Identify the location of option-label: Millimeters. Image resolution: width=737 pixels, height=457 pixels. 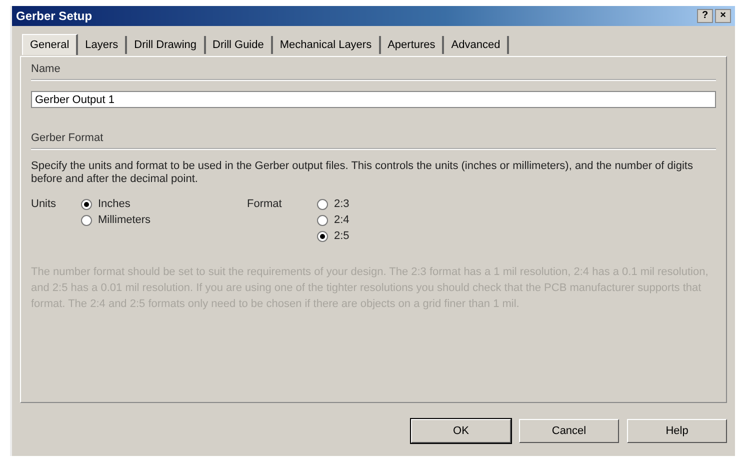
(124, 220).